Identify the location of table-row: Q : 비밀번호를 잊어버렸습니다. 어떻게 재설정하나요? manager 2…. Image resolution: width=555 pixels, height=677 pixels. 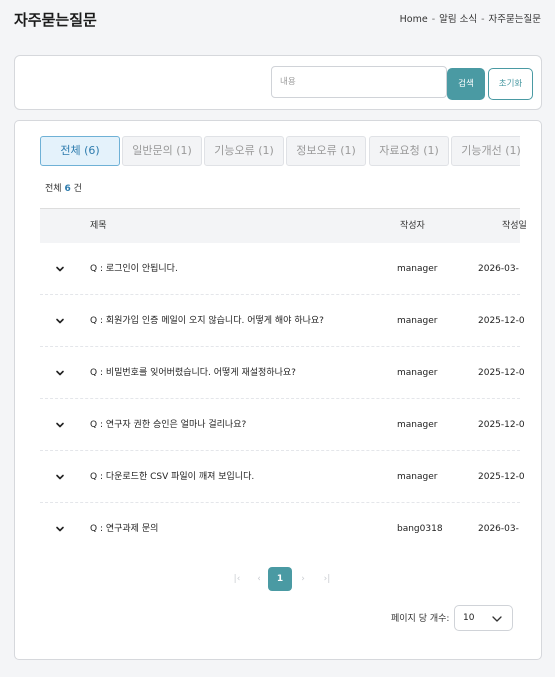
(282, 373).